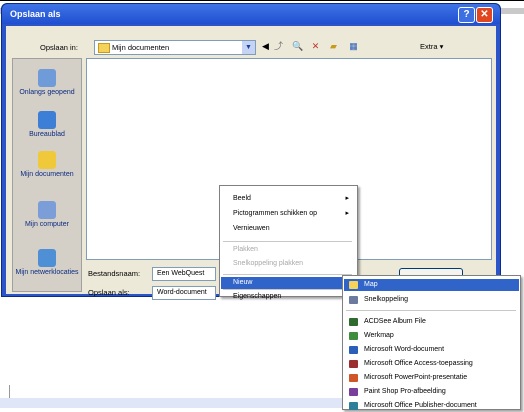 The height and width of the screenshot is (412, 524). What do you see at coordinates (333, 46) in the screenshot?
I see `new-folder-icon: ▰` at bounding box center [333, 46].